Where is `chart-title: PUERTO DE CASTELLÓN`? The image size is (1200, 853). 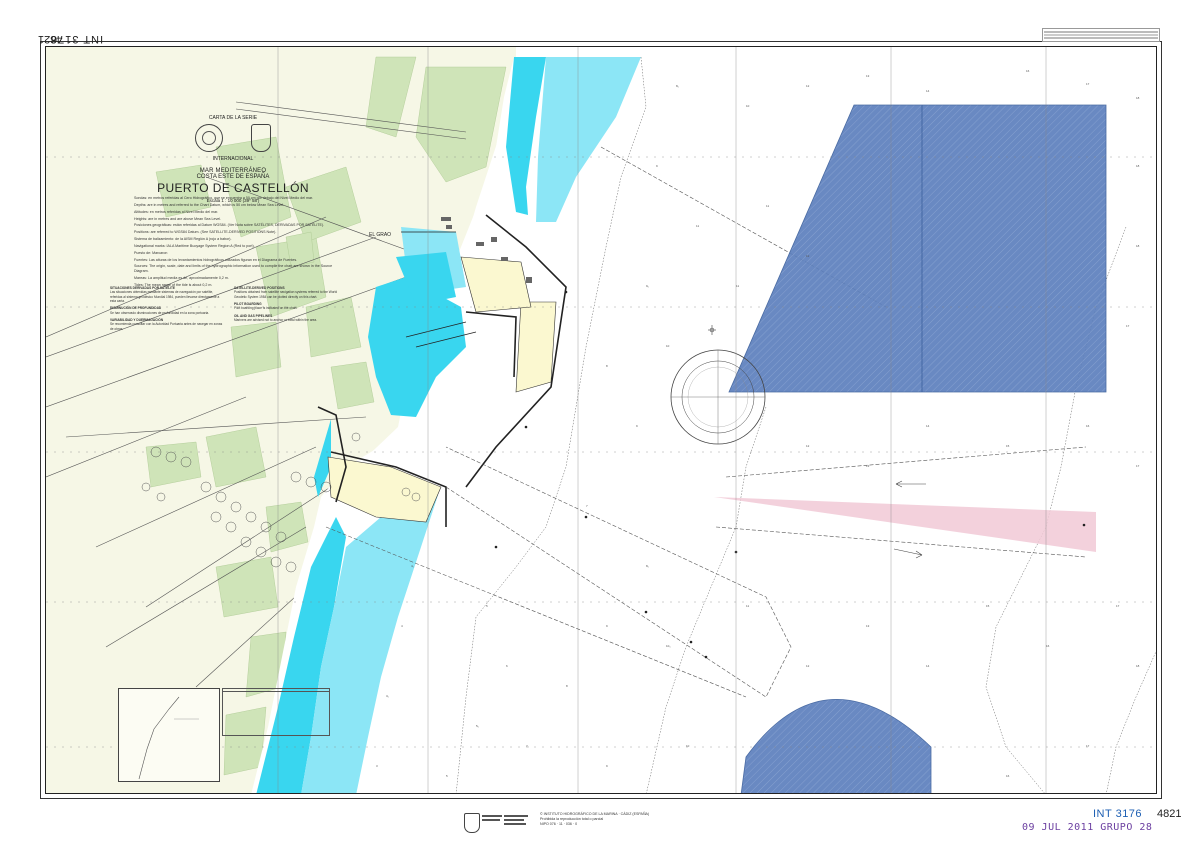 chart-title: PUERTO DE CASTELLÓN is located at coordinates (233, 188).